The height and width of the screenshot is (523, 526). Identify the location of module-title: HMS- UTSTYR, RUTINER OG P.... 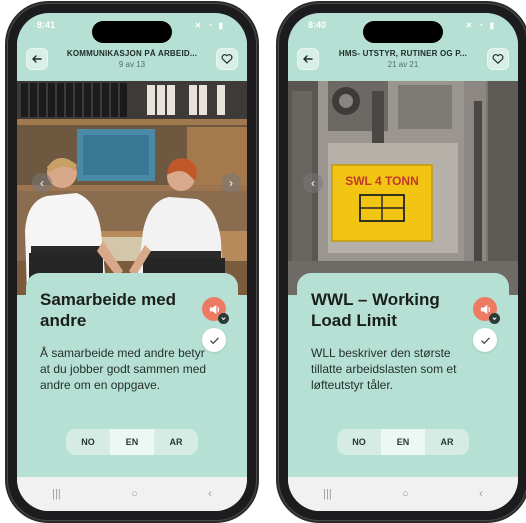
(403, 53).